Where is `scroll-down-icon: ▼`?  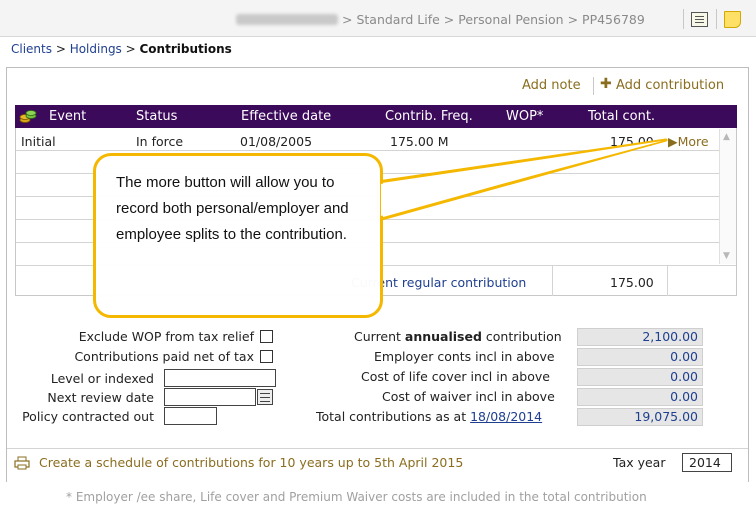
scroll-down-icon: ▼ is located at coordinates (726, 256).